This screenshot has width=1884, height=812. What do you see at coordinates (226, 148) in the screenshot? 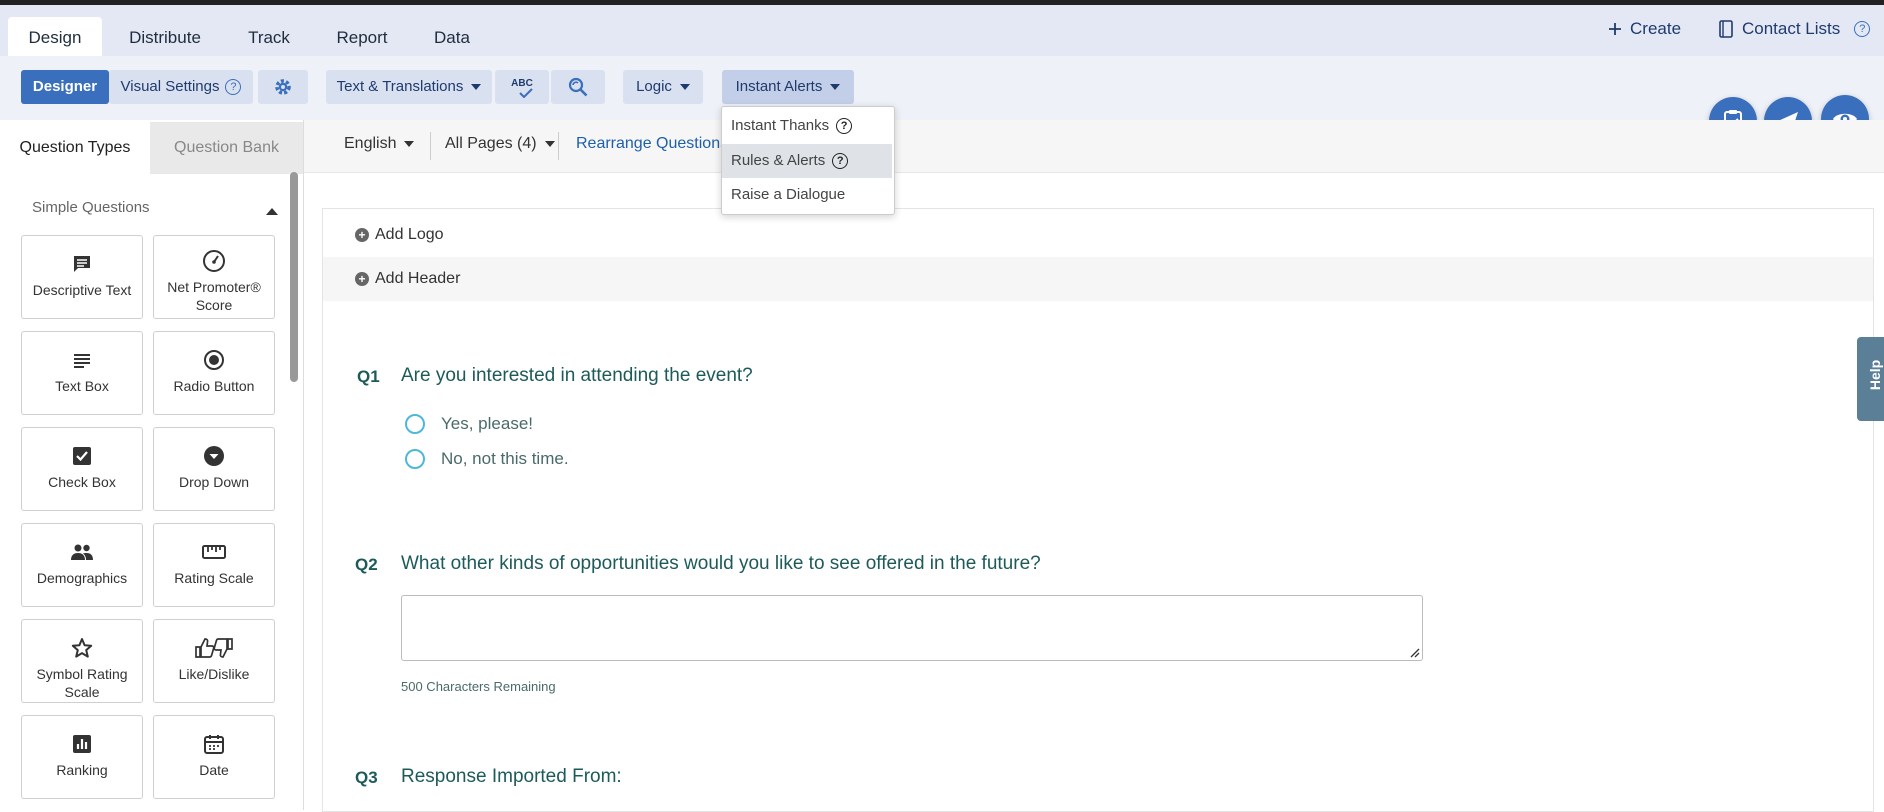
I see `tab-question-bank: Question Bank` at bounding box center [226, 148].